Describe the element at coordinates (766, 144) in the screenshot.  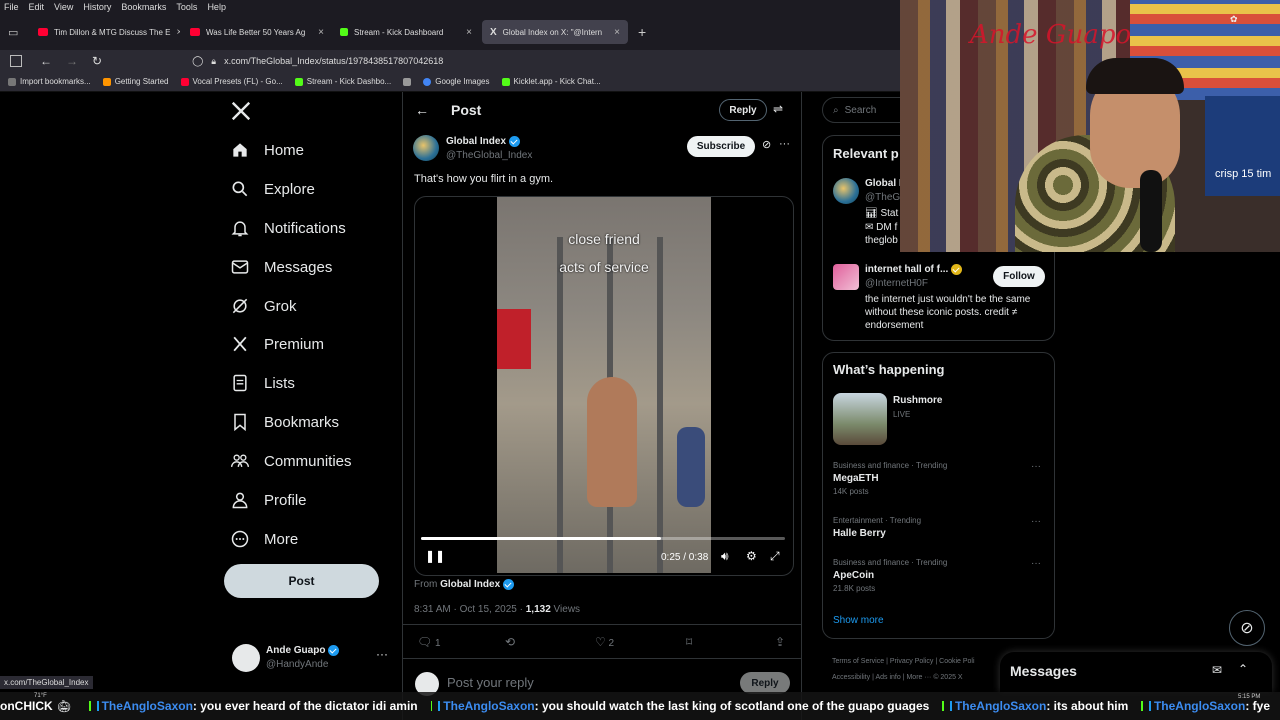
I see `grok-analyze-icon: ⊘` at that location.